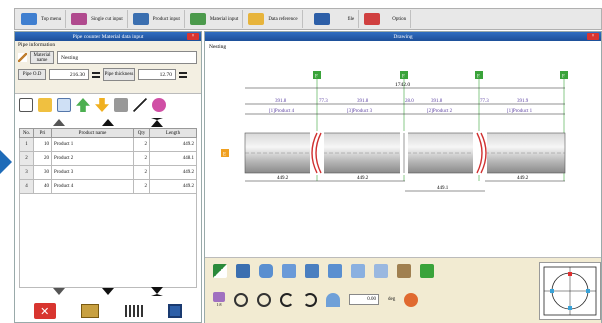  I want to click on rotate-ccw-icon, so click(310, 299).